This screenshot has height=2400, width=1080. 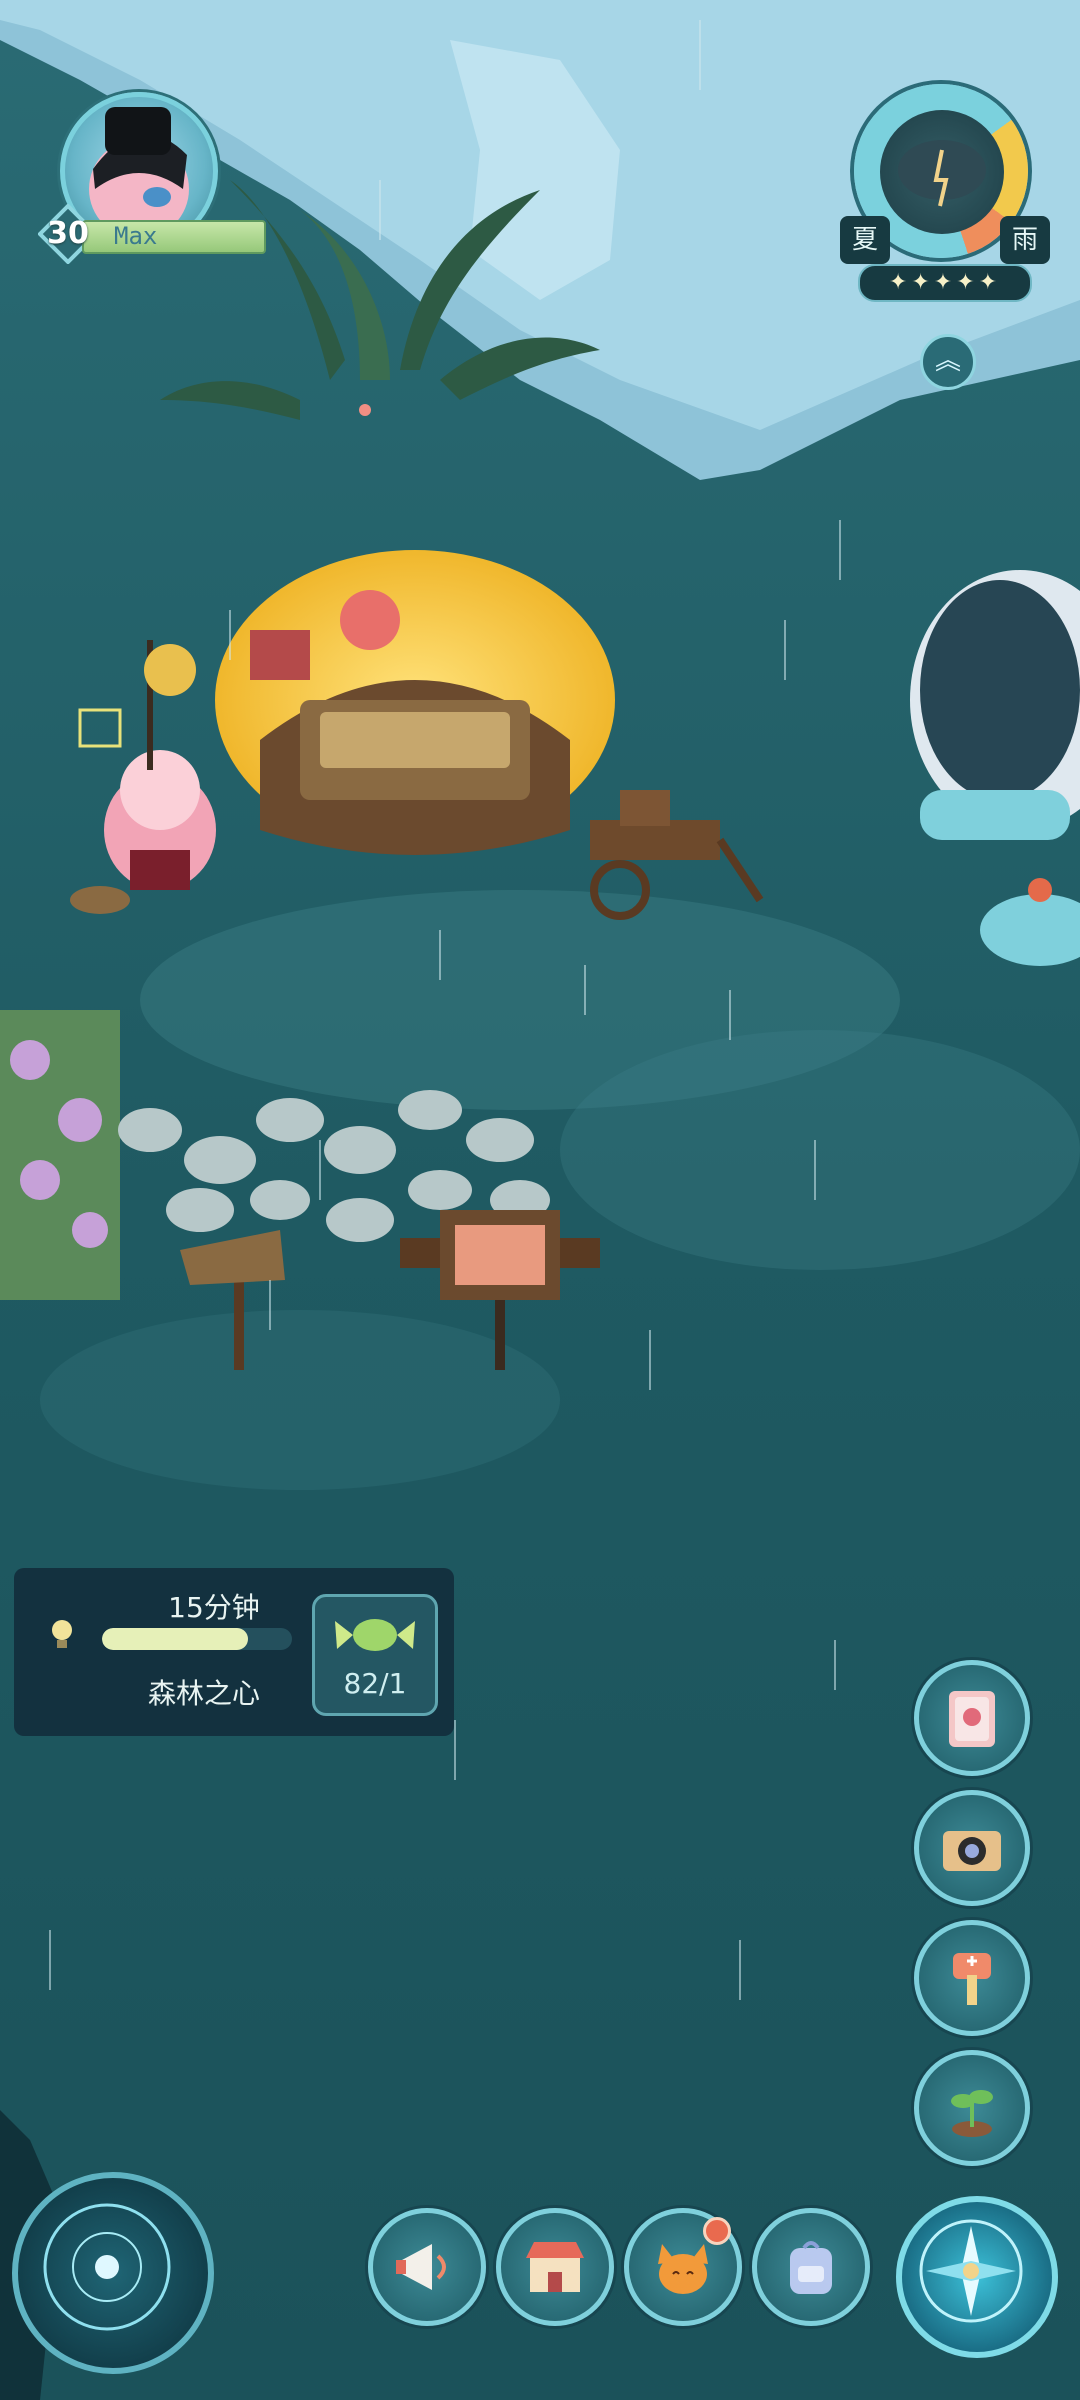 What do you see at coordinates (214, 1607) in the screenshot?
I see `task-time-remaining: 15分钟` at bounding box center [214, 1607].